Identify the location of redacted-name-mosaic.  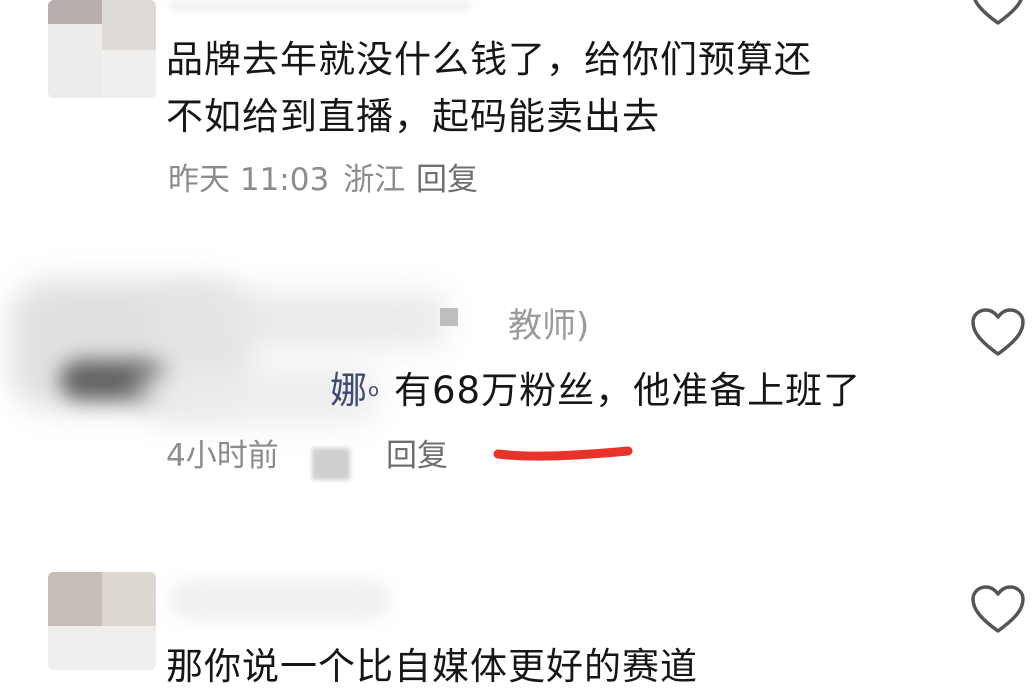
(449, 317).